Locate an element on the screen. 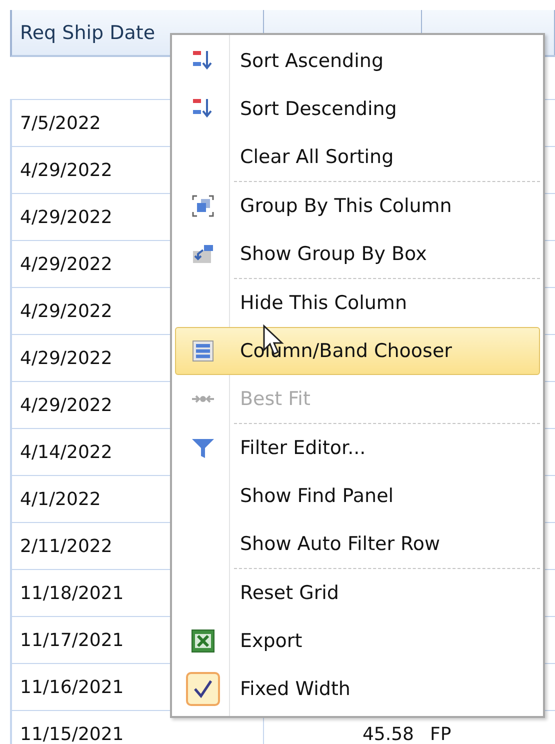 The image size is (555, 744). menu-item: Column/Band Chooser is located at coordinates (357, 351).